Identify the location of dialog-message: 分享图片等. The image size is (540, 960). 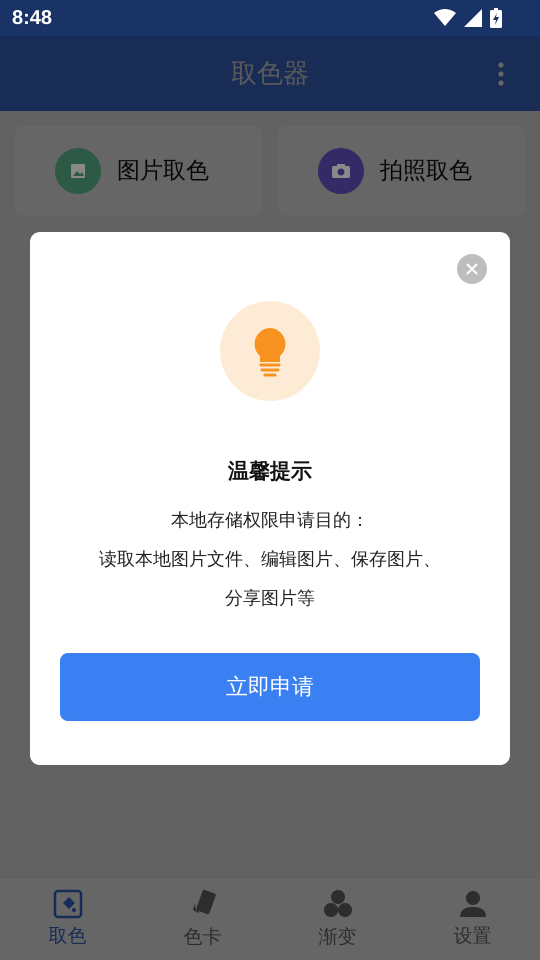
(270, 599).